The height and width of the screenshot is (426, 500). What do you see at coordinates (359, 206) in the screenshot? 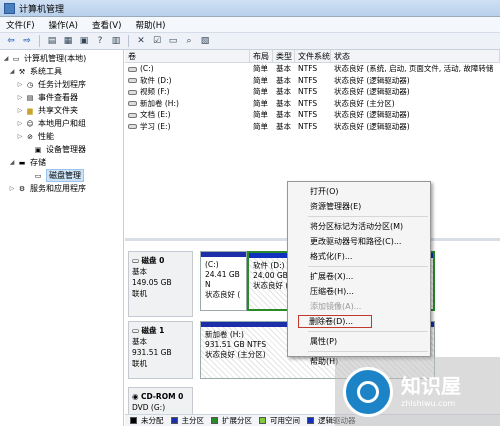
I see `menu-item-explorer: 资源管理器(E)` at bounding box center [359, 206].